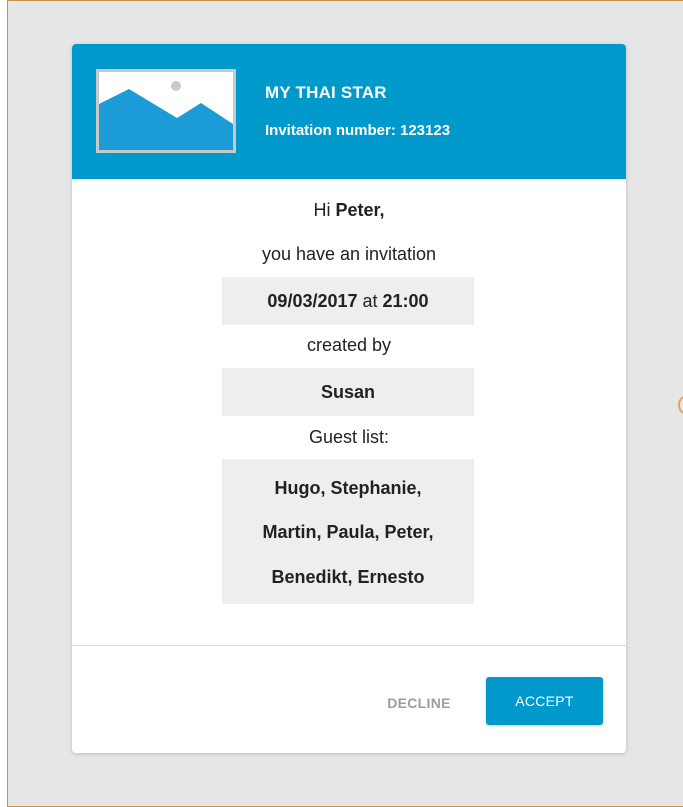 The height and width of the screenshot is (807, 683). Describe the element at coordinates (349, 345) in the screenshot. I see `created-by-label: created by` at that location.